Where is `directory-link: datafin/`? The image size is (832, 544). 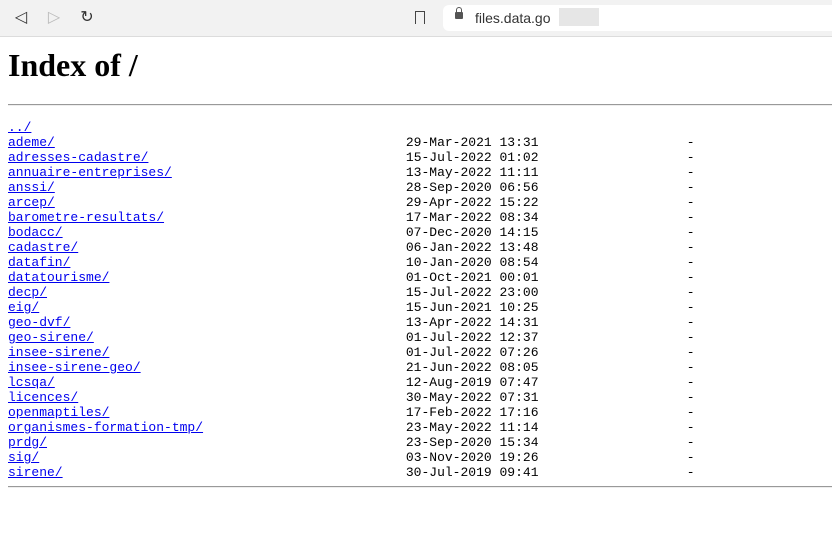
directory-link: datafin/ is located at coordinates (39, 262).